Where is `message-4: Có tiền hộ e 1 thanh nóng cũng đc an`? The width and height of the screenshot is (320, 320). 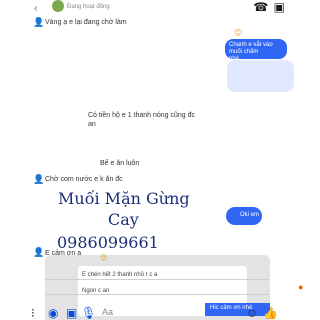
message-4: Có tiền hộ e 1 thanh nóng cũng đc an is located at coordinates (142, 120).